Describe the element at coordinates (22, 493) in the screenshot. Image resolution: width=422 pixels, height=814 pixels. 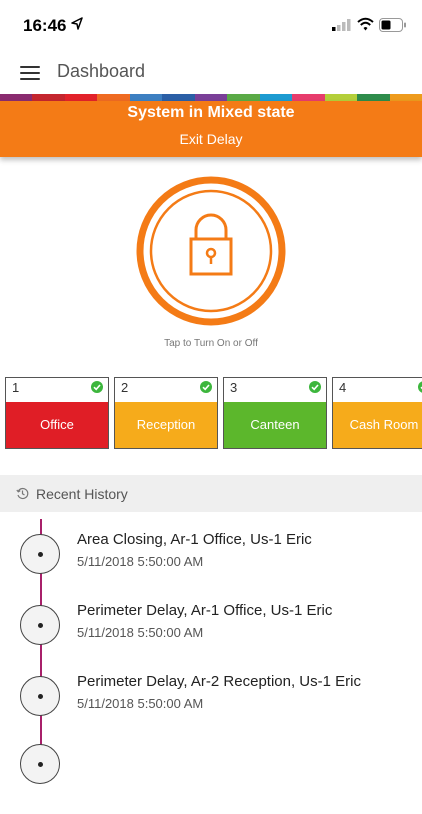
I see `history-icon` at that location.